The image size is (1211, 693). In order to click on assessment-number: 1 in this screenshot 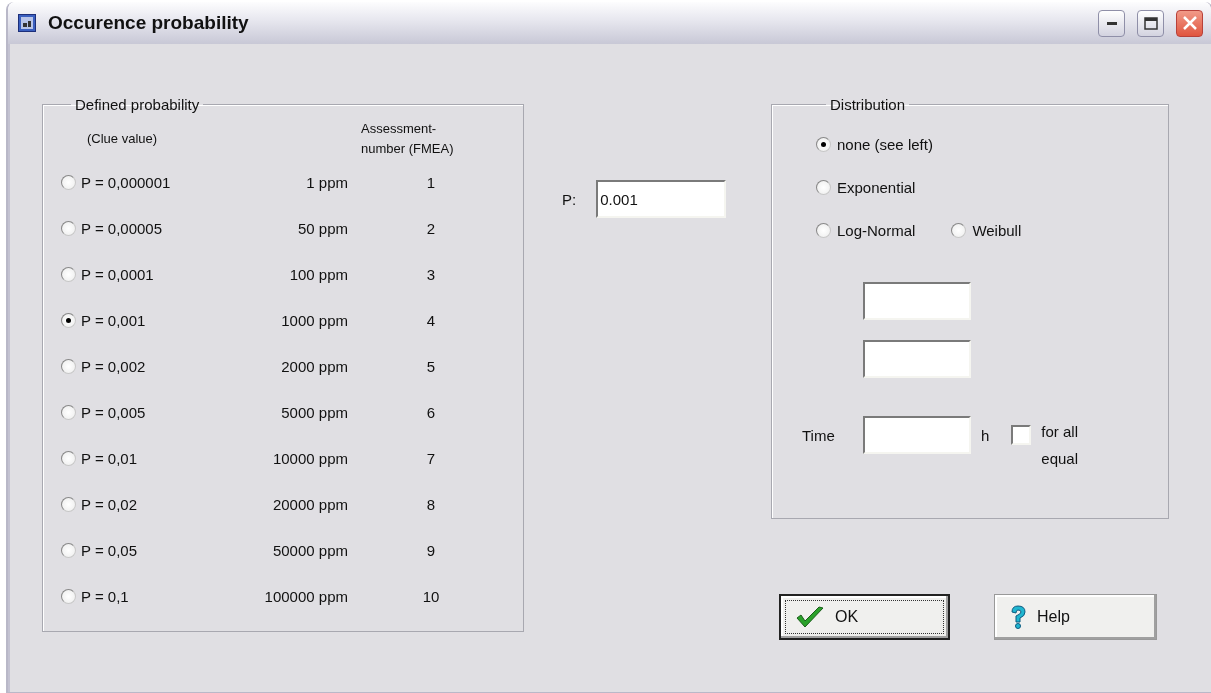, I will do `click(431, 182)`.